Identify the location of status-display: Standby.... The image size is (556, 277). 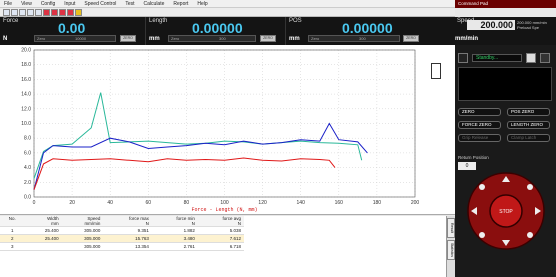
(497, 58).